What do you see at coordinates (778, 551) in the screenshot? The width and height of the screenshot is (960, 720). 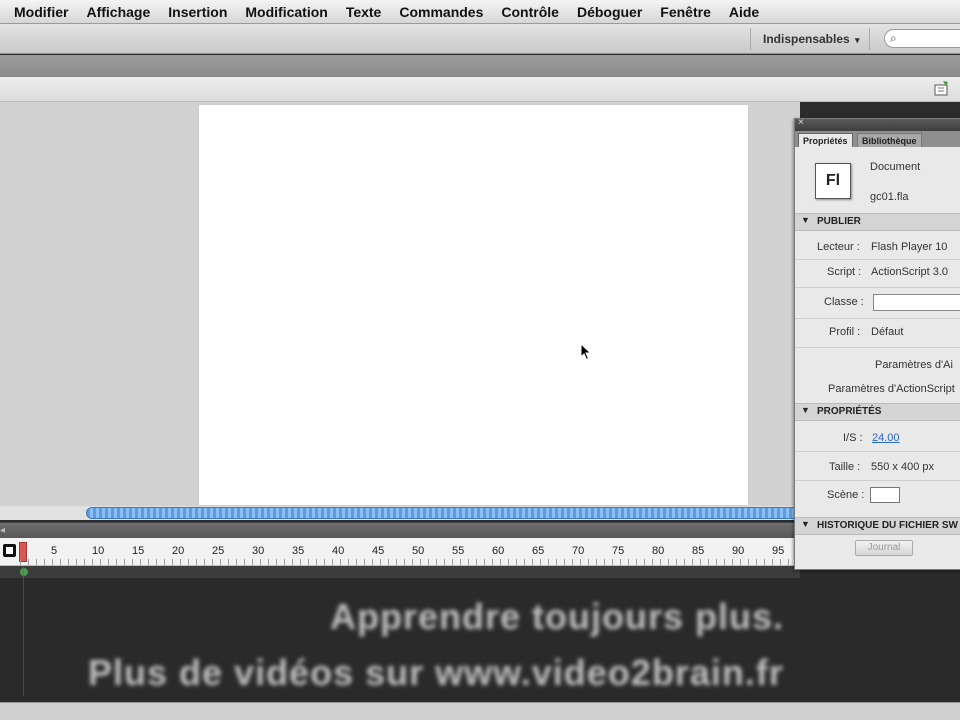 I see `frame-number: 95` at bounding box center [778, 551].